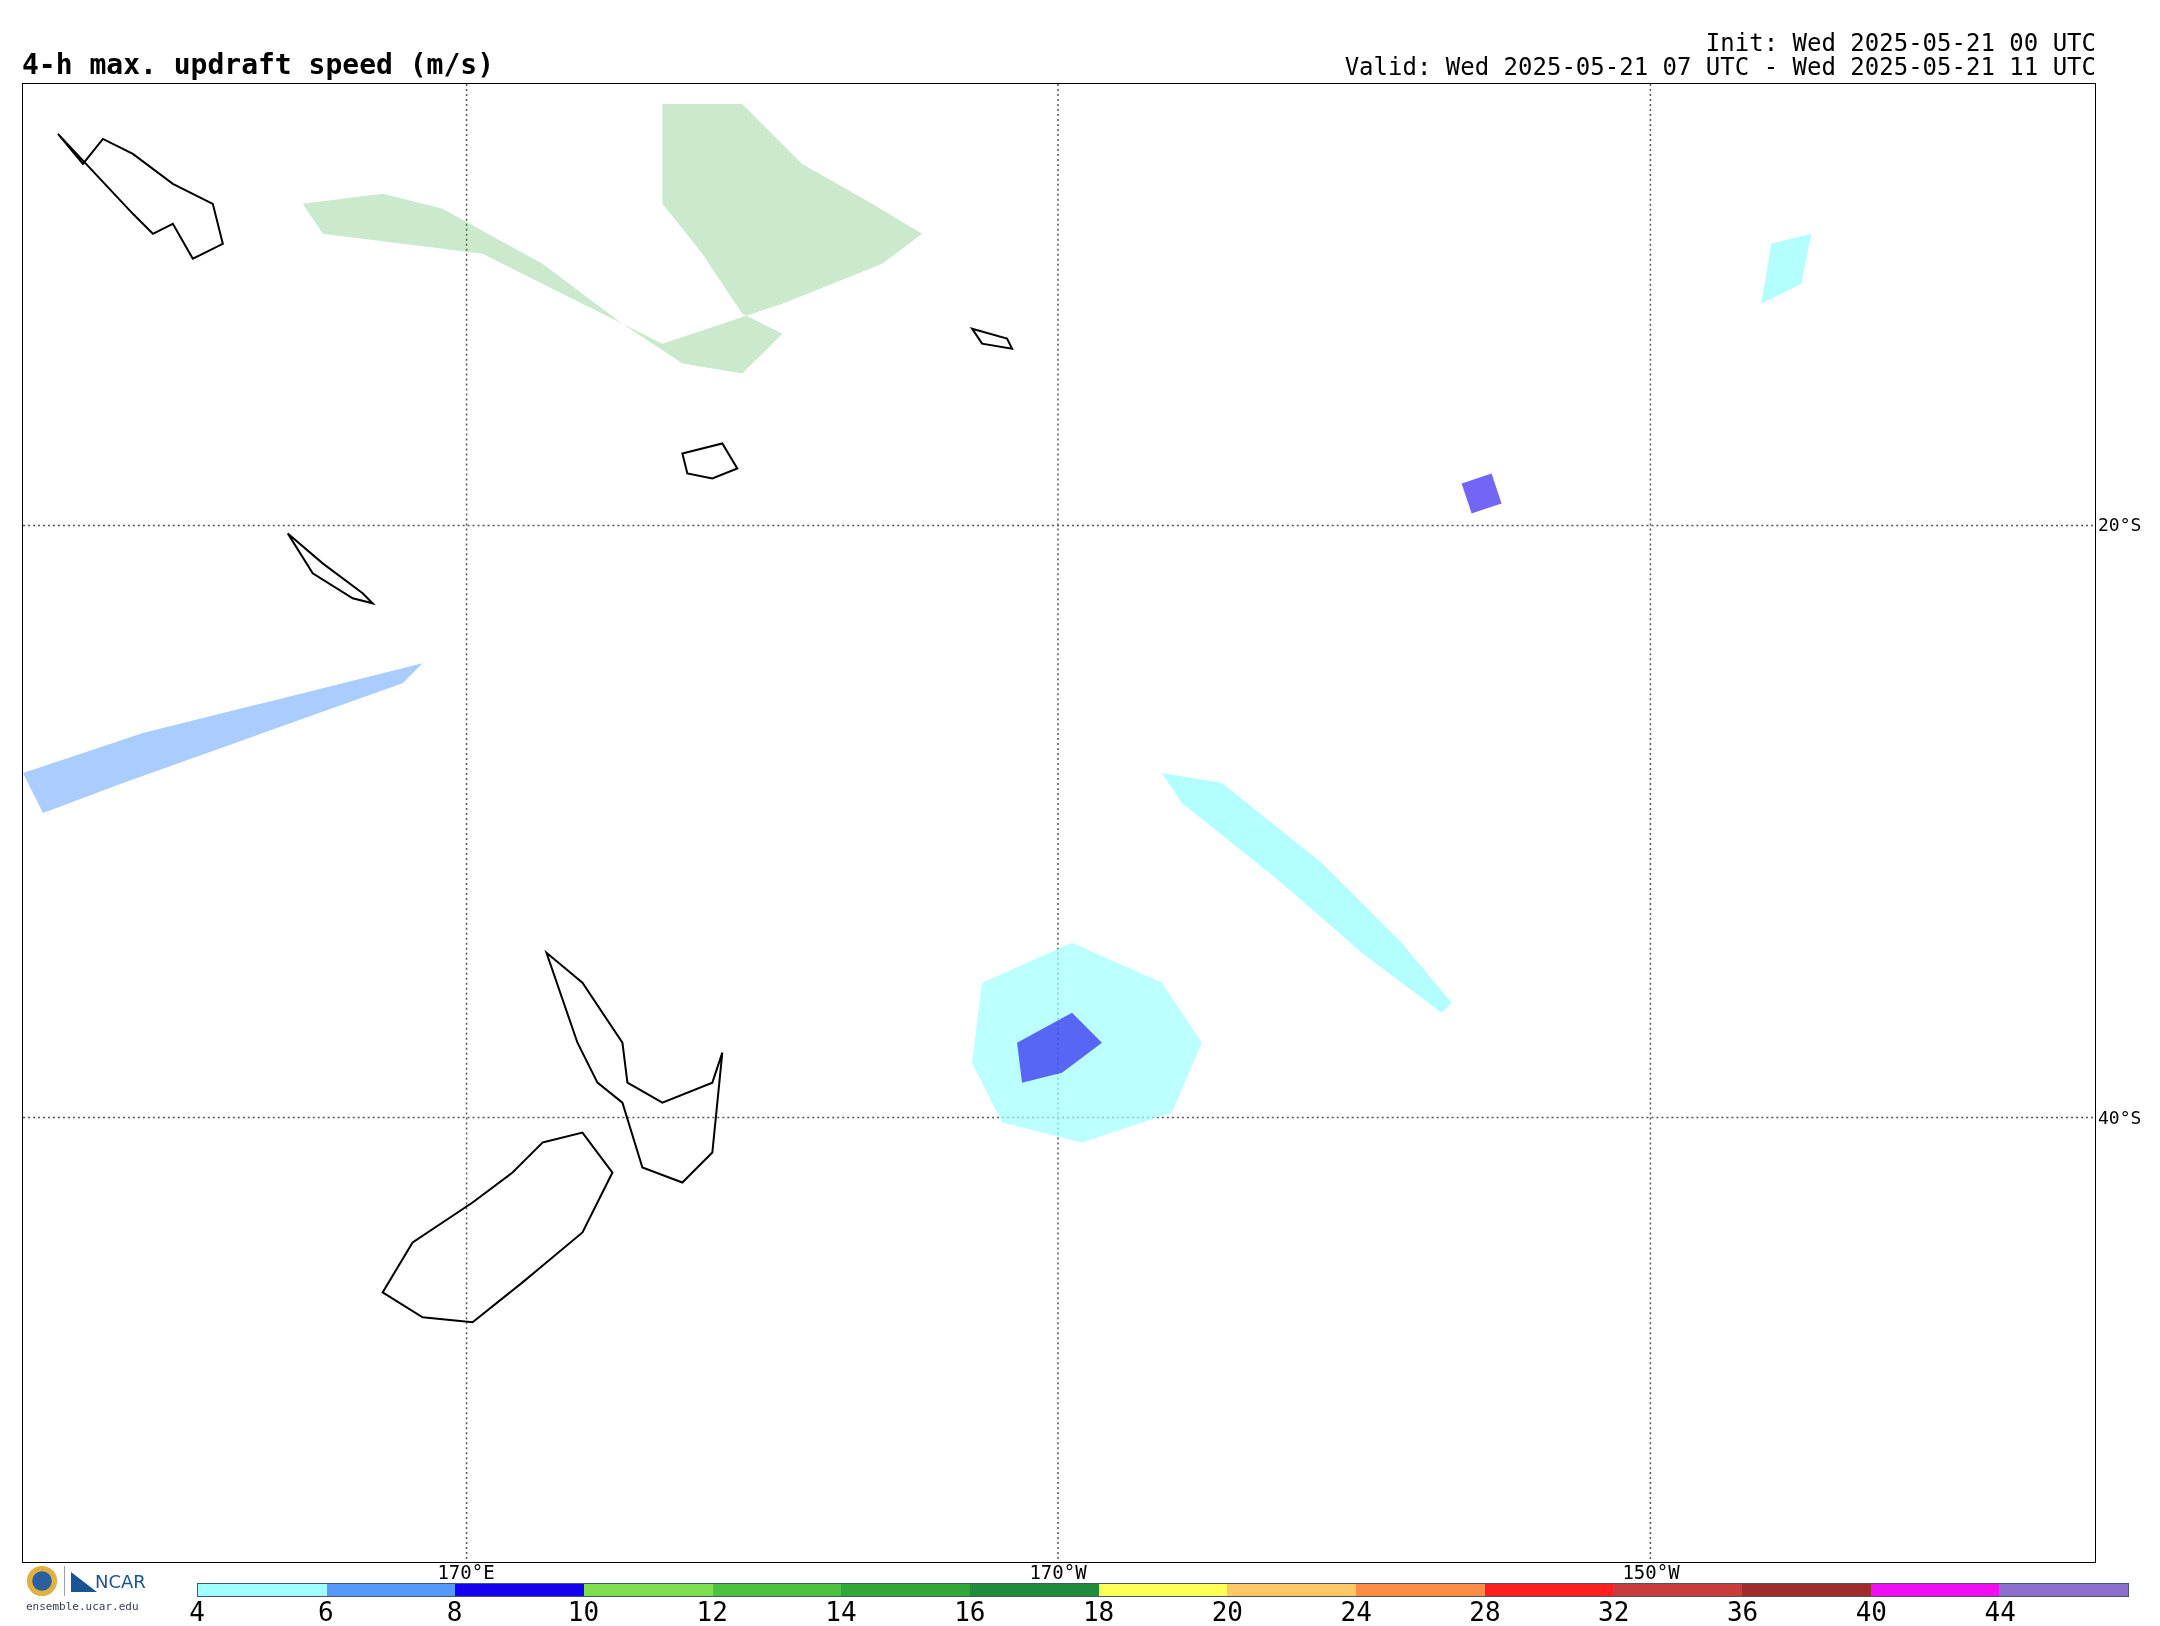 The image size is (2160, 1626). I want to click on tick-label: 16, so click(970, 1612).